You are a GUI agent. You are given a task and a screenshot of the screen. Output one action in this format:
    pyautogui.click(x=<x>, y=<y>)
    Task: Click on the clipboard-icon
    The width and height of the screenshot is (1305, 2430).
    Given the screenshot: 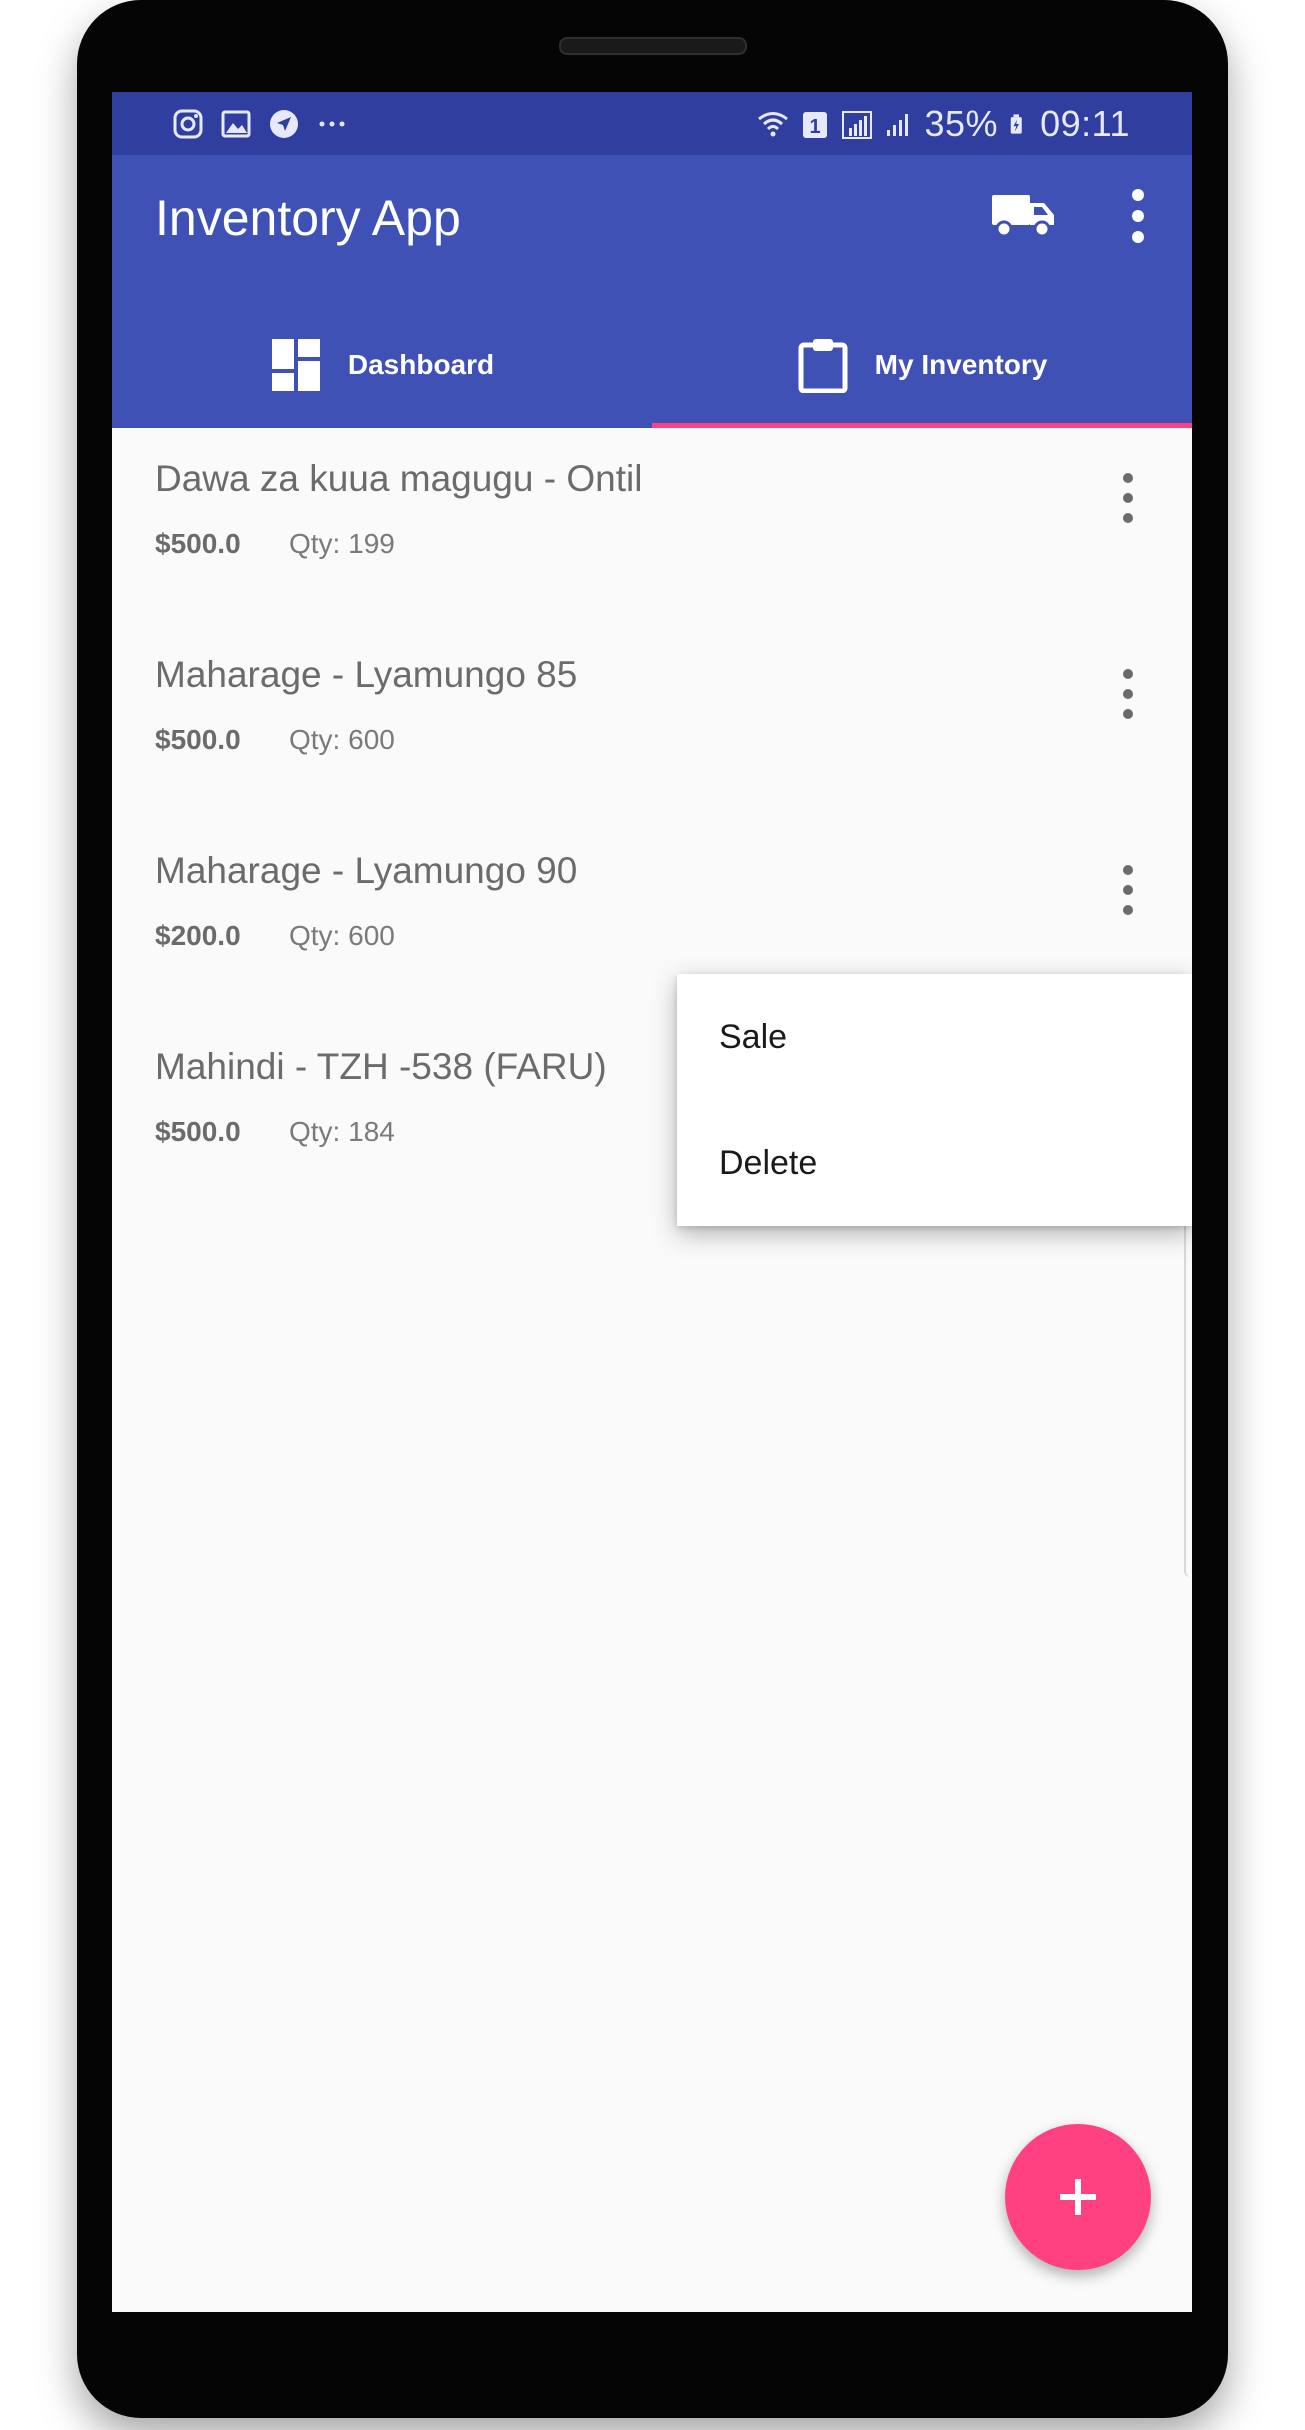 What is the action you would take?
    pyautogui.click(x=823, y=366)
    